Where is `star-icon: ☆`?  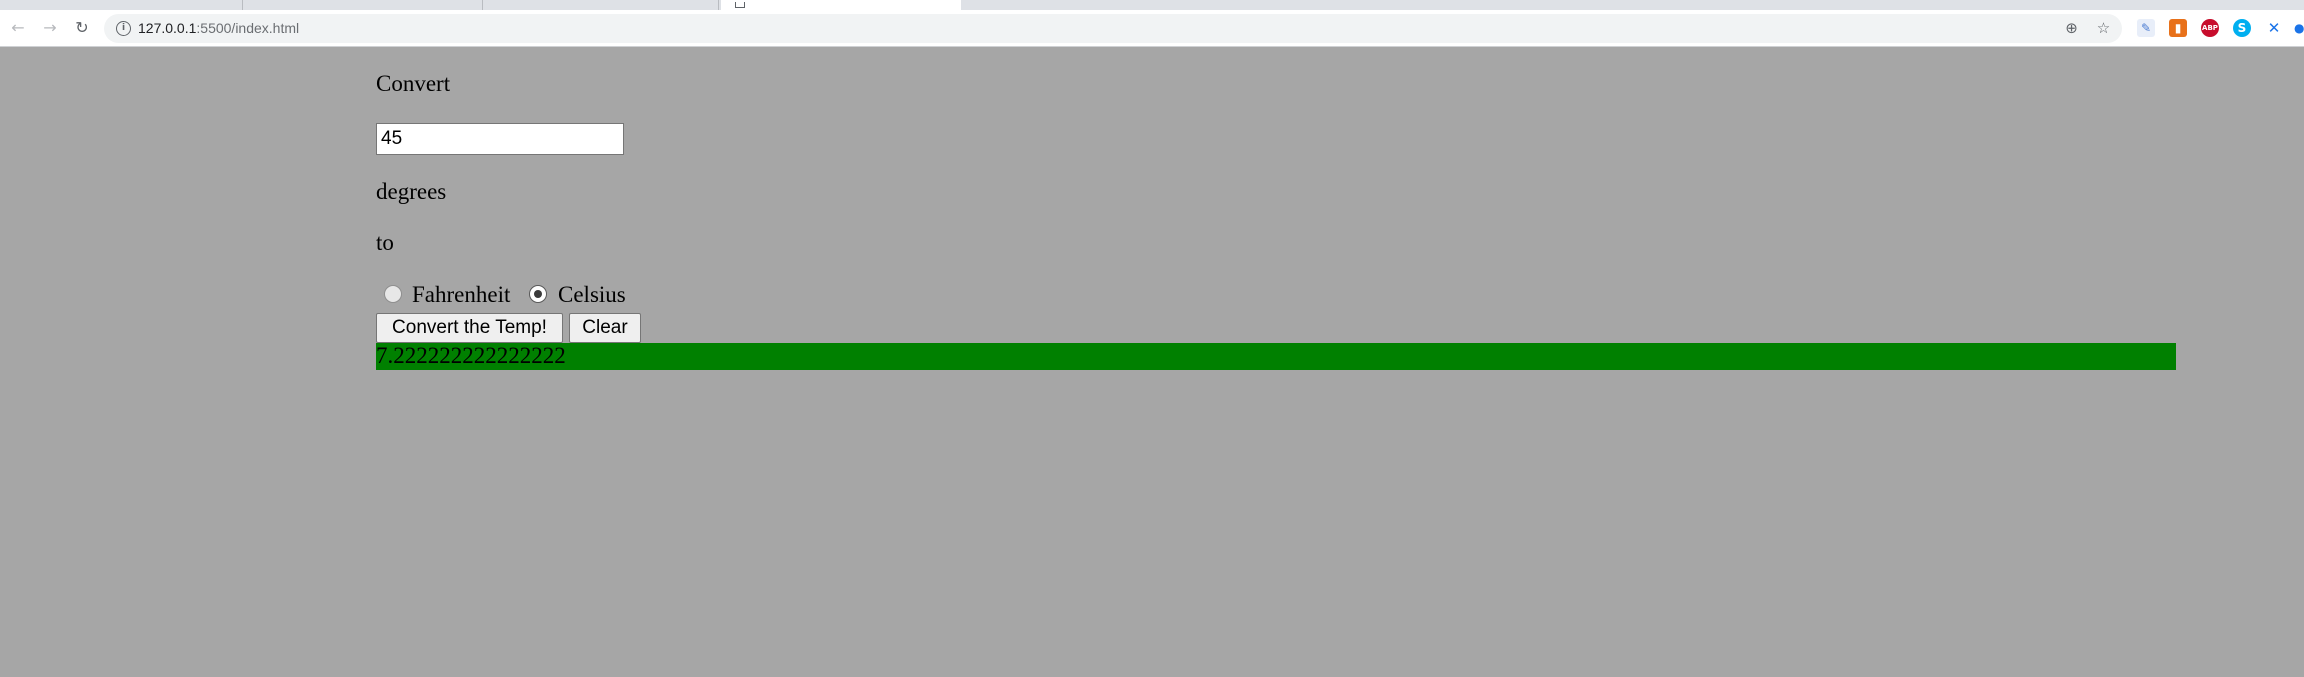
star-icon: ☆ is located at coordinates (2103, 28).